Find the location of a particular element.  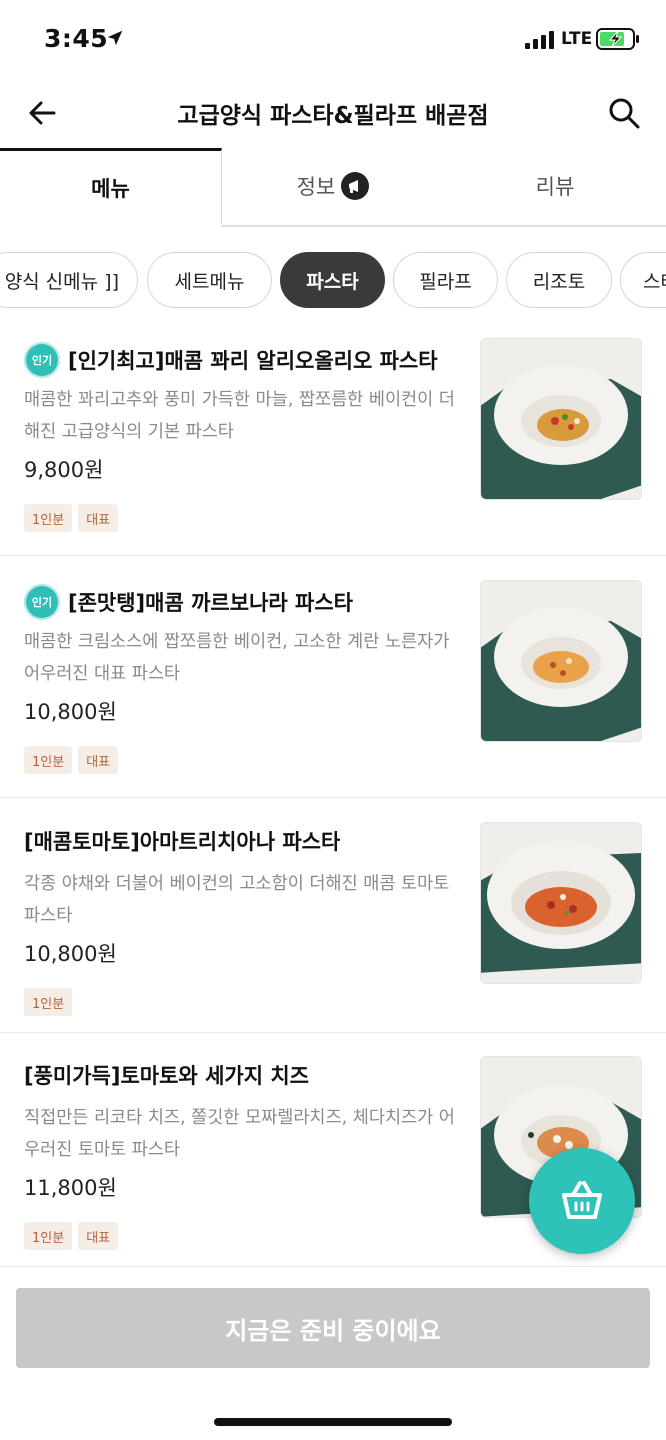

chip-risotto: 리조토 is located at coordinates (559, 280).